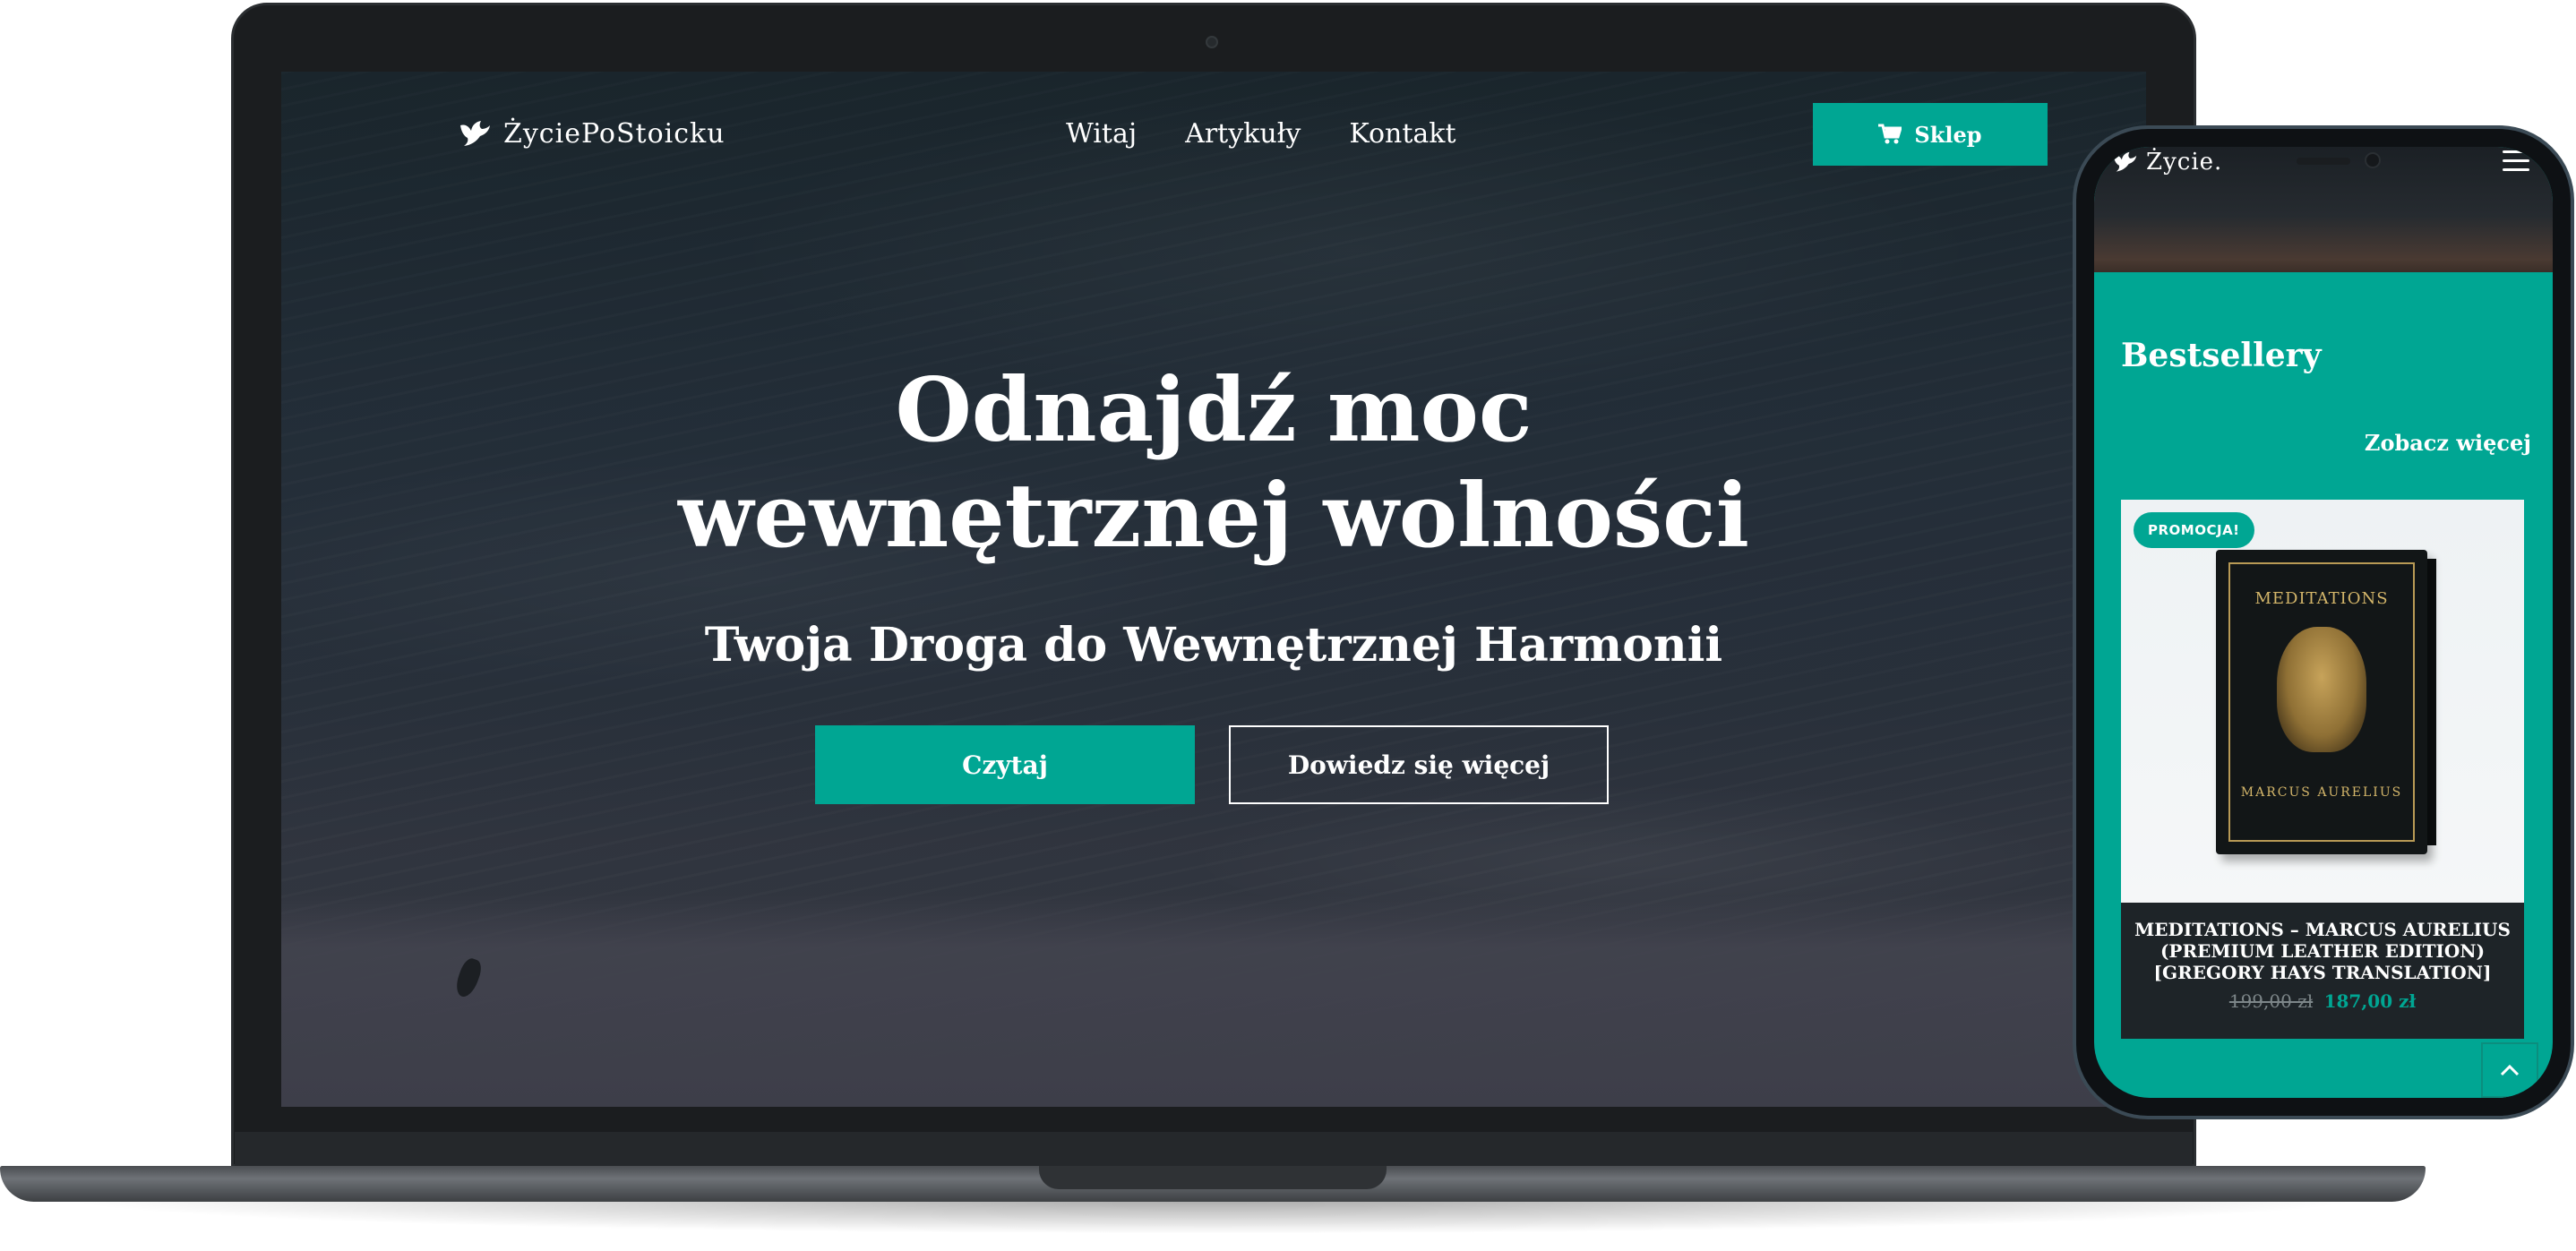 This screenshot has height=1251, width=2576. I want to click on hero-background-beach, so click(1213, 1001).